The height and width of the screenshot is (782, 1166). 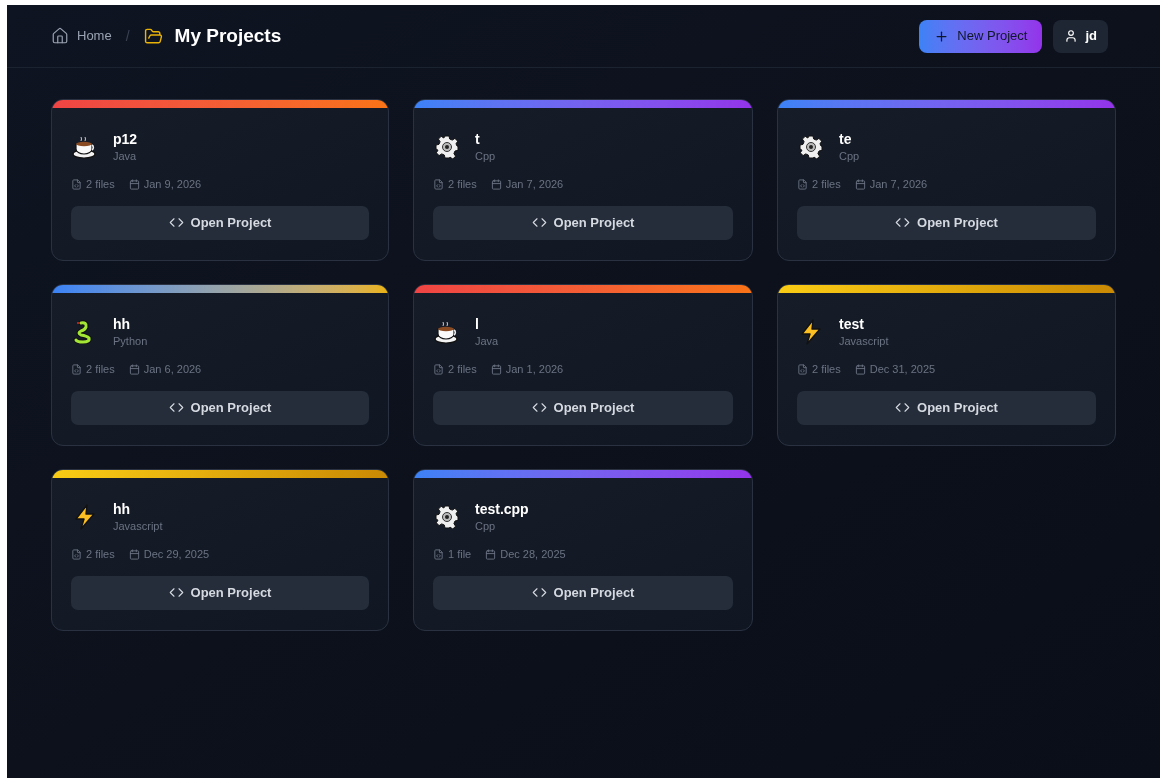 What do you see at coordinates (478, 139) in the screenshot?
I see `project-name: t` at bounding box center [478, 139].